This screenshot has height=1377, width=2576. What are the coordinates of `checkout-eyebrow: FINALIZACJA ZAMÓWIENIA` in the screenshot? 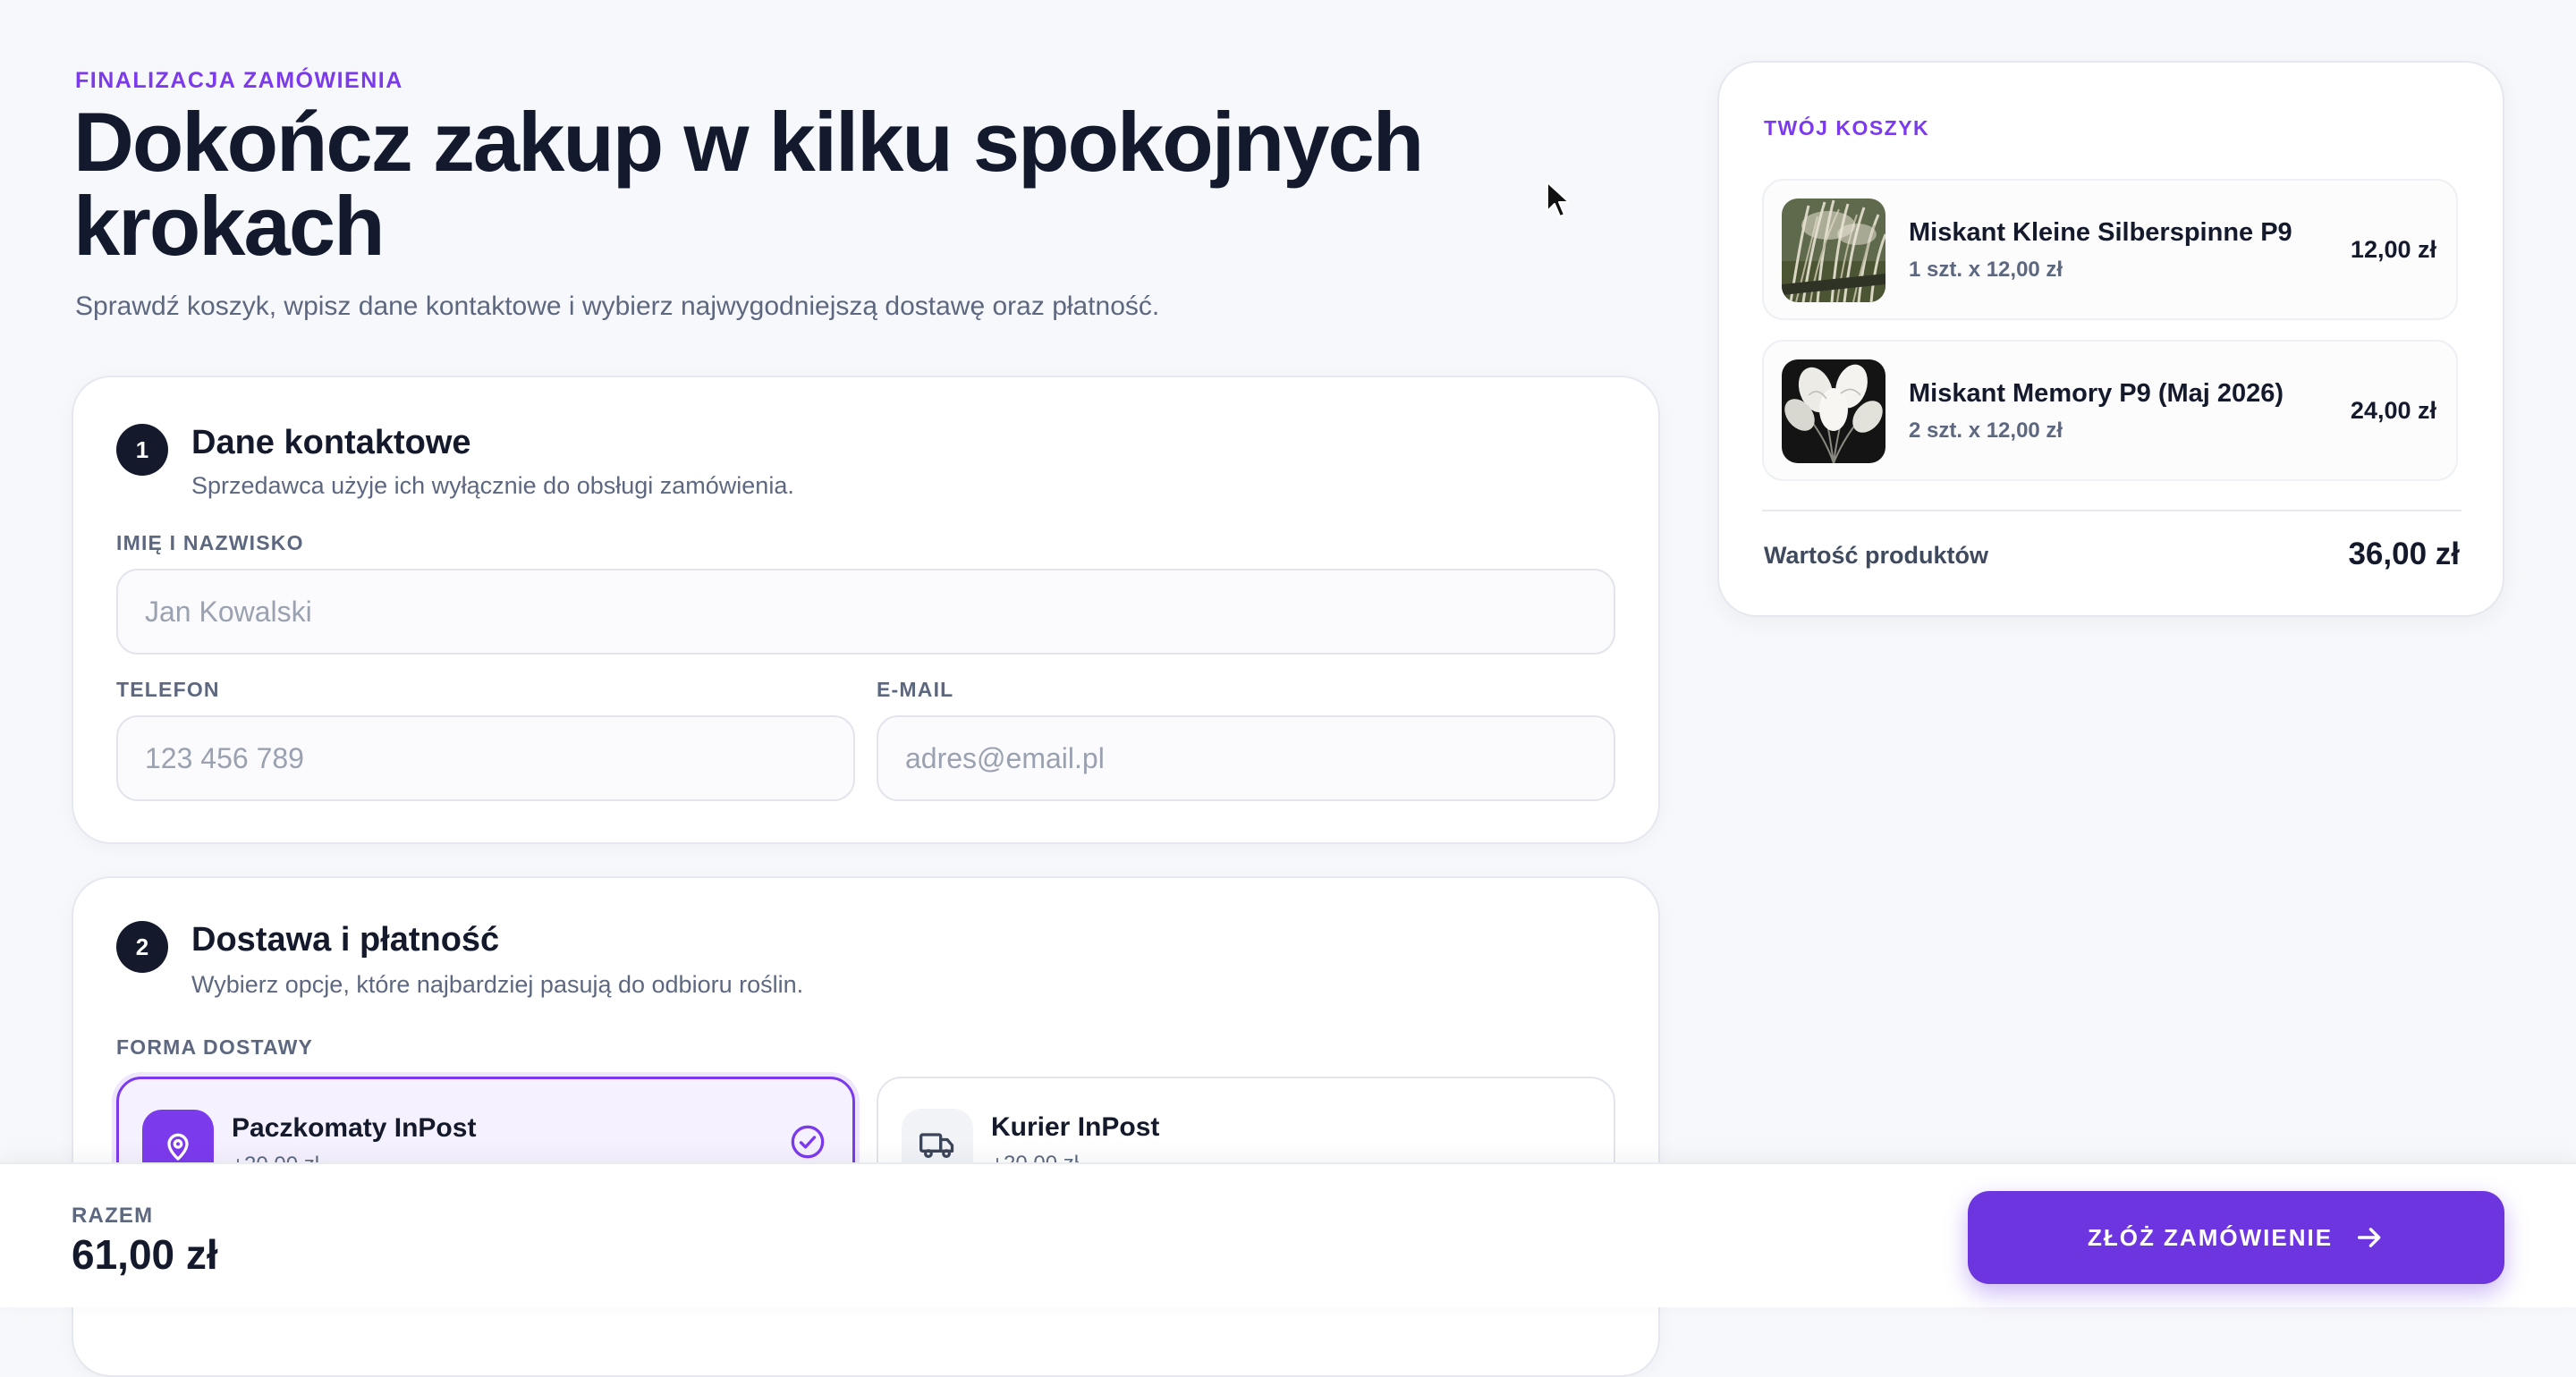 It's located at (239, 80).